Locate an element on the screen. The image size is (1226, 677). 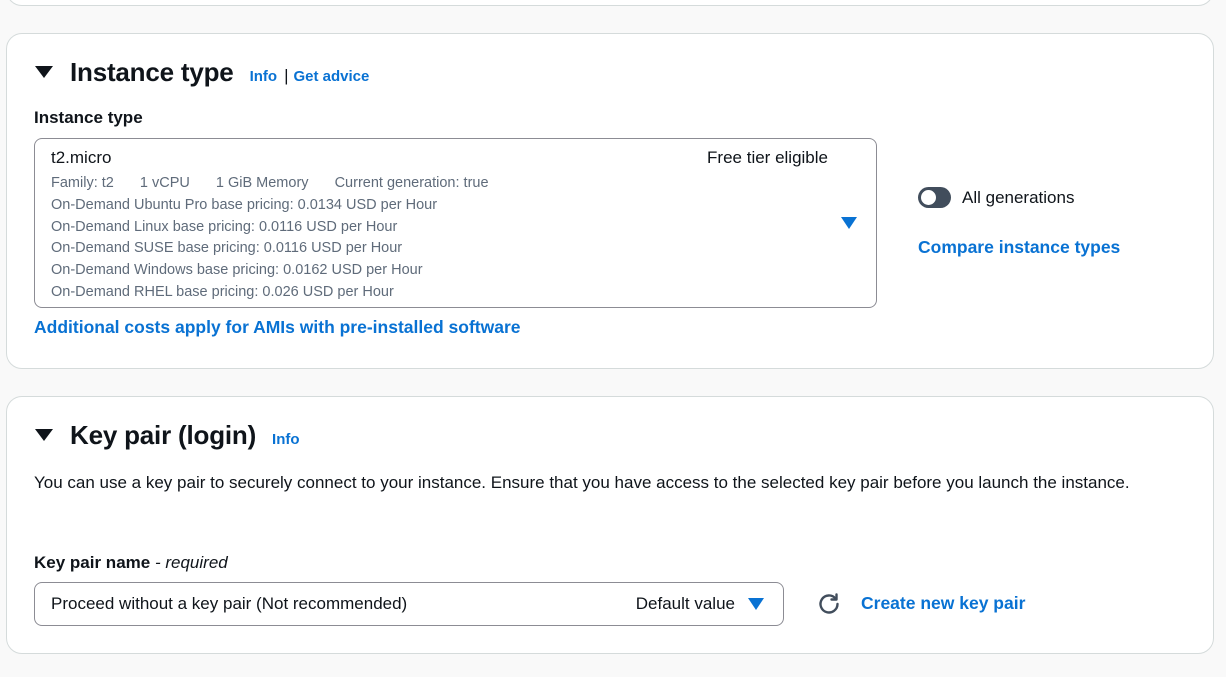
previous-section-panel is located at coordinates (610, 3).